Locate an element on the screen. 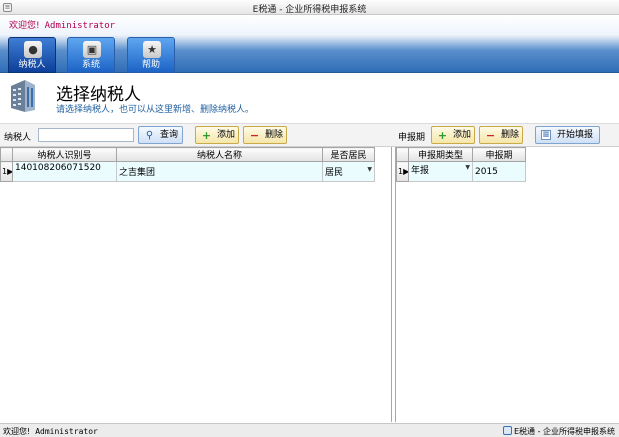  status-app-name: E税通 - 企业所得税申报系统 is located at coordinates (564, 431).